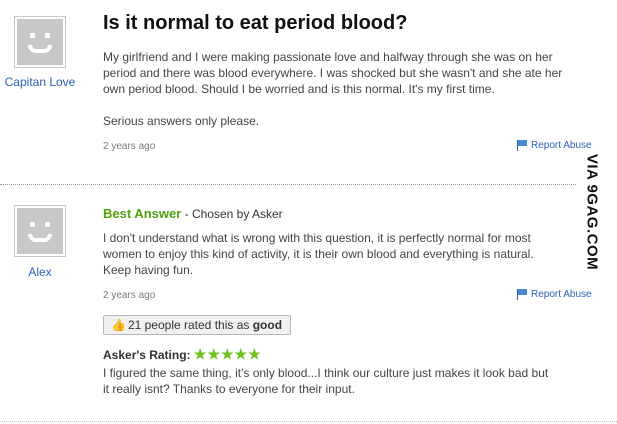 This screenshot has width=617, height=424. Describe the element at coordinates (148, 270) in the screenshot. I see `answer-body-line: Keep having fun.` at that location.